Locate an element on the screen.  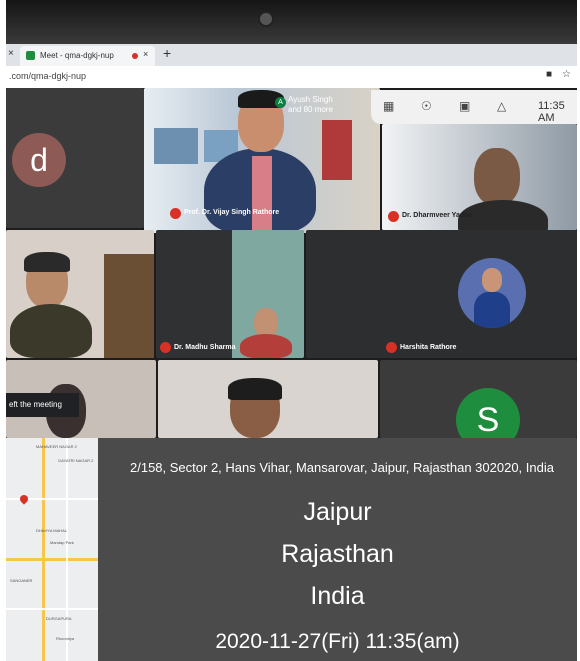
activities-icon: △ is located at coordinates (501, 106).